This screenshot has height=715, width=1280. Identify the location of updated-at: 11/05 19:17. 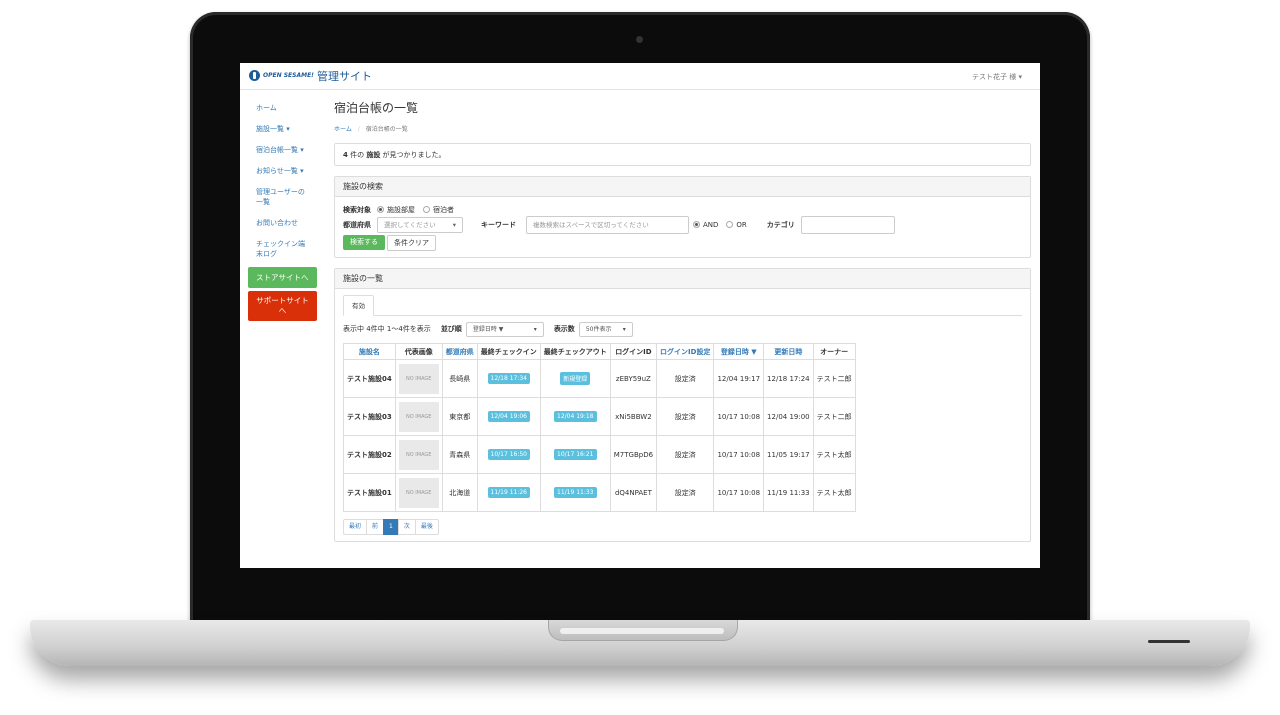
(788, 454).